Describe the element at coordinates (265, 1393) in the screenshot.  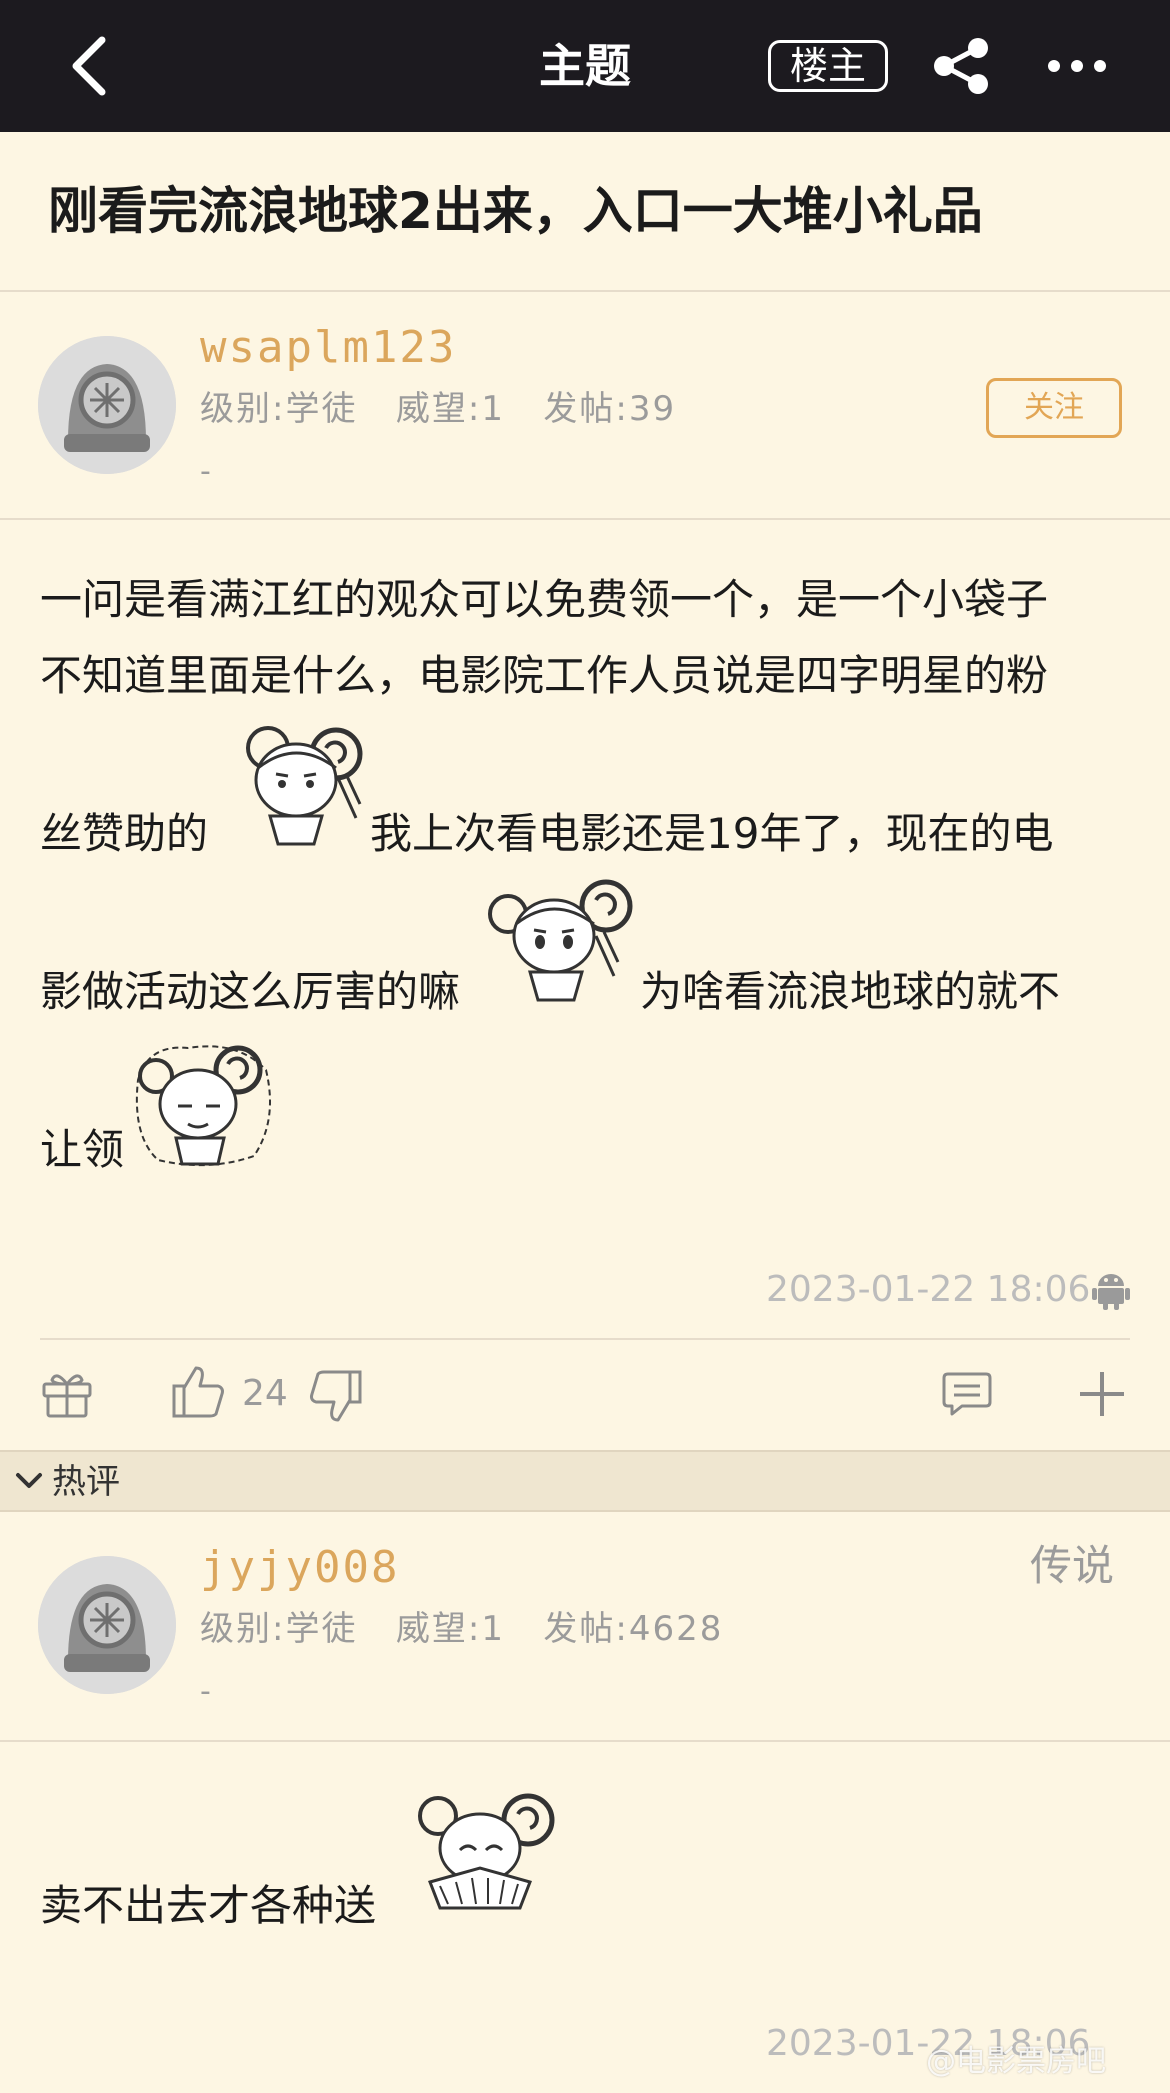
I see `like-count: 24` at that location.